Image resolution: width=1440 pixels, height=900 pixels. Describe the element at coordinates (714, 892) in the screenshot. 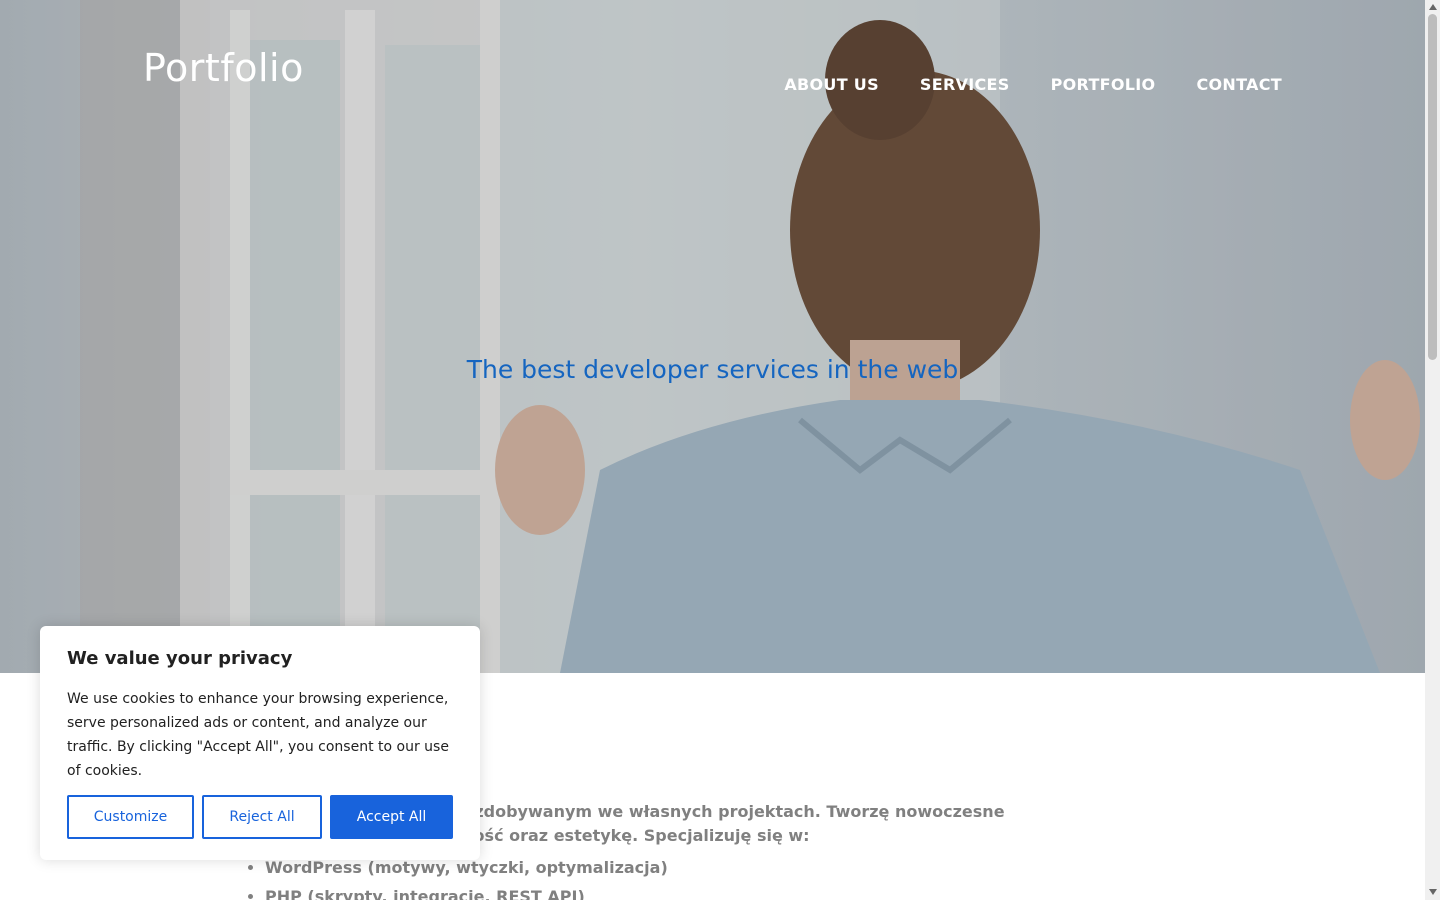

I see `list-item: PHP (skrypty, integracje, REST API)` at that location.